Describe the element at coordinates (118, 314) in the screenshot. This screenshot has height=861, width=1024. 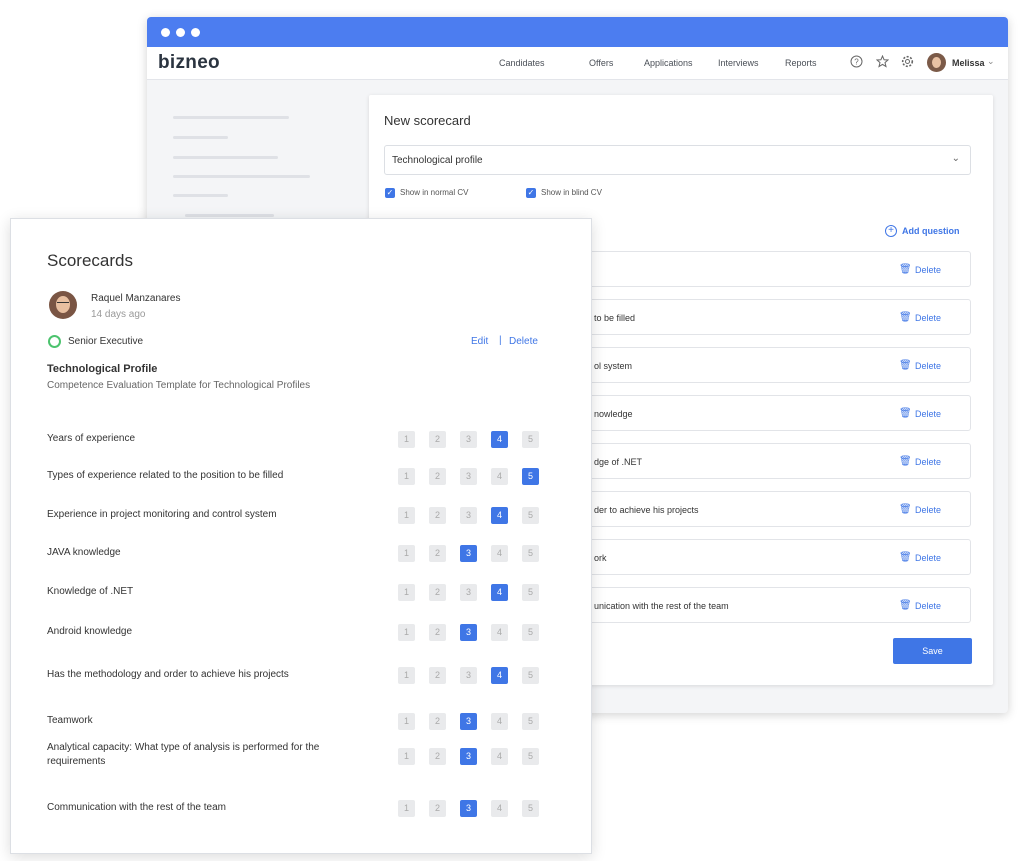
I see `reviewed-time: 14 days ago` at that location.